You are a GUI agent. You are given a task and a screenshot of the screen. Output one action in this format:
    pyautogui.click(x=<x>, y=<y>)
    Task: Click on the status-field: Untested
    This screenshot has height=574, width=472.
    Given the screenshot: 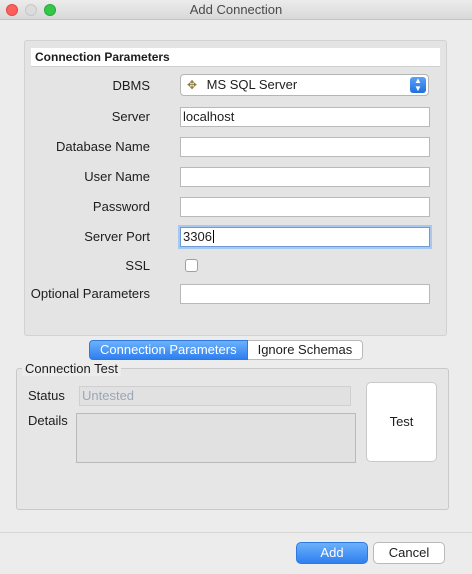 What is the action you would take?
    pyautogui.click(x=215, y=396)
    